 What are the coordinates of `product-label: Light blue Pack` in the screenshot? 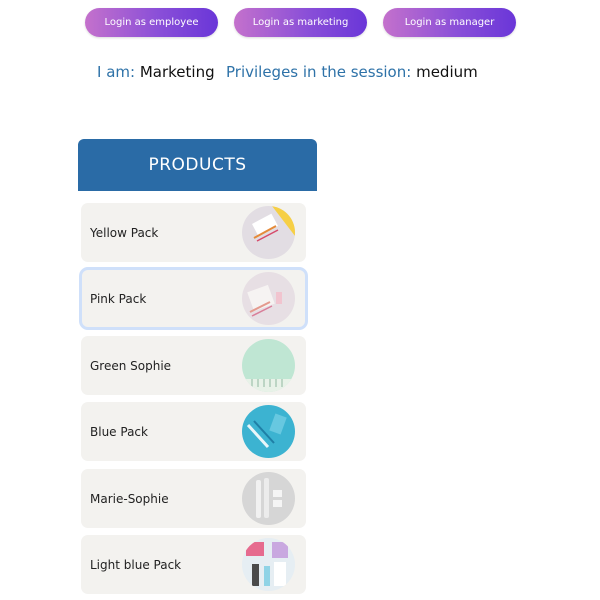 It's located at (136, 564).